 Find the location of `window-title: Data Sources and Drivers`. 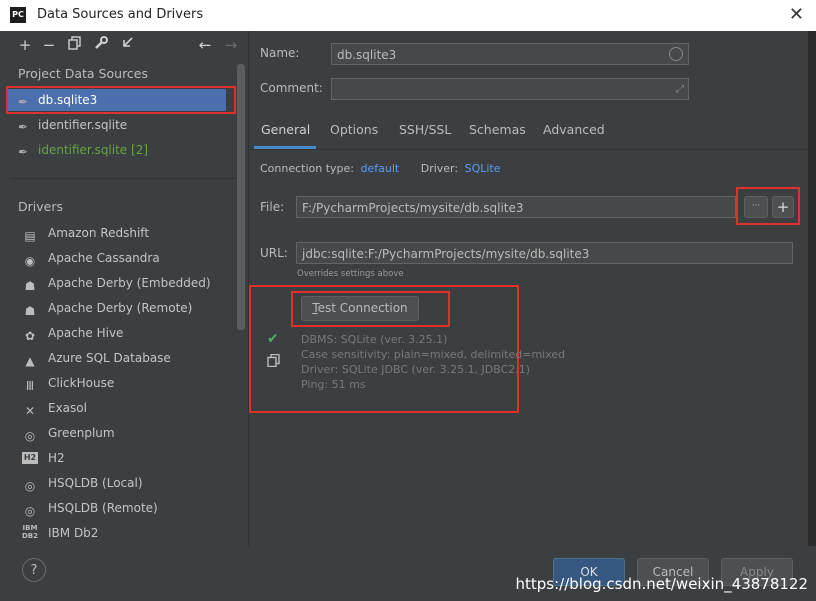

window-title: Data Sources and Drivers is located at coordinates (120, 14).